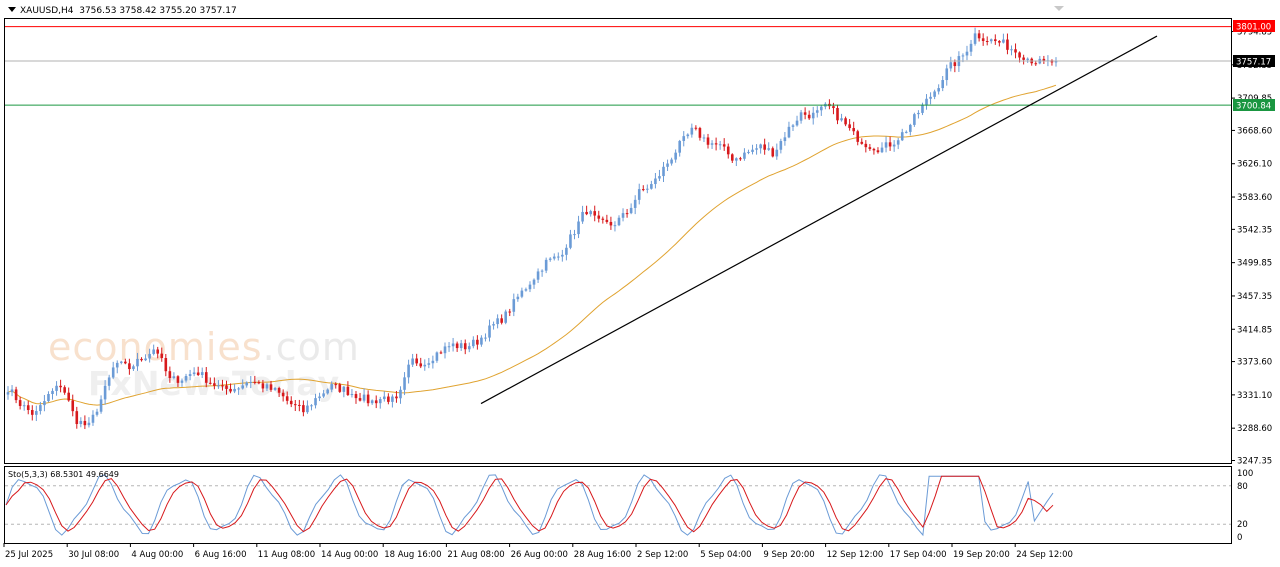  I want to click on price-tick-label: 3457.35, so click(1254, 297).